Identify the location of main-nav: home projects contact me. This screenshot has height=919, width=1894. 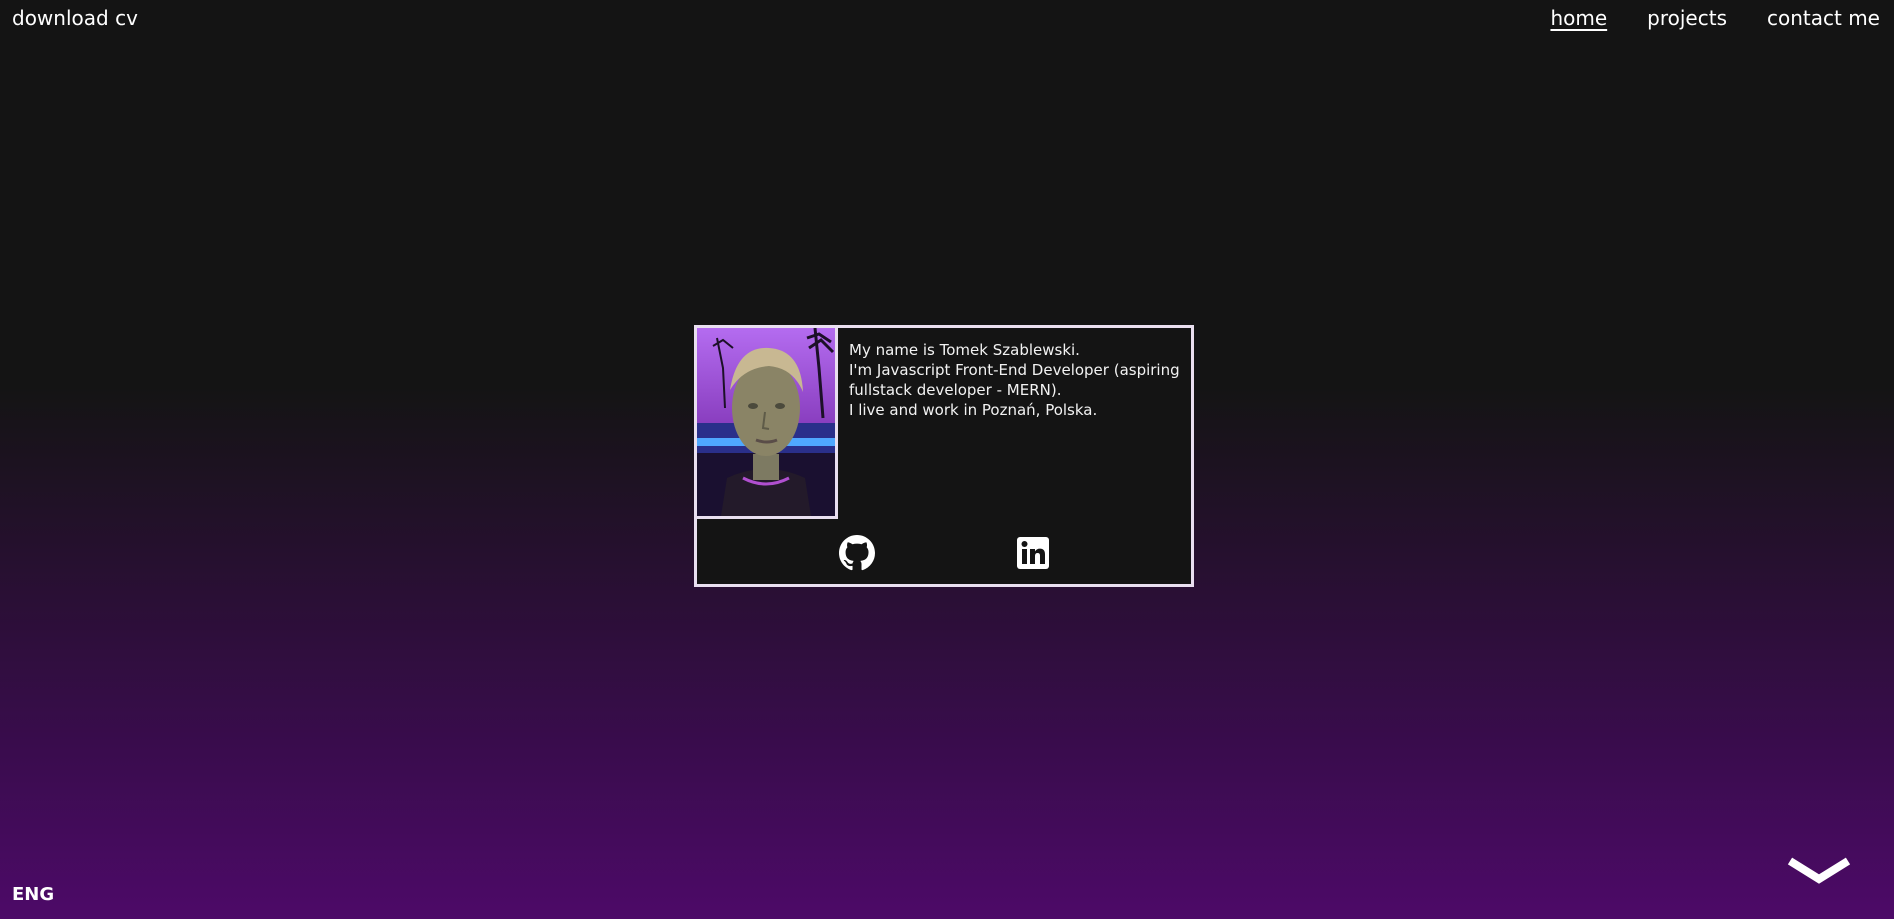
(1715, 18).